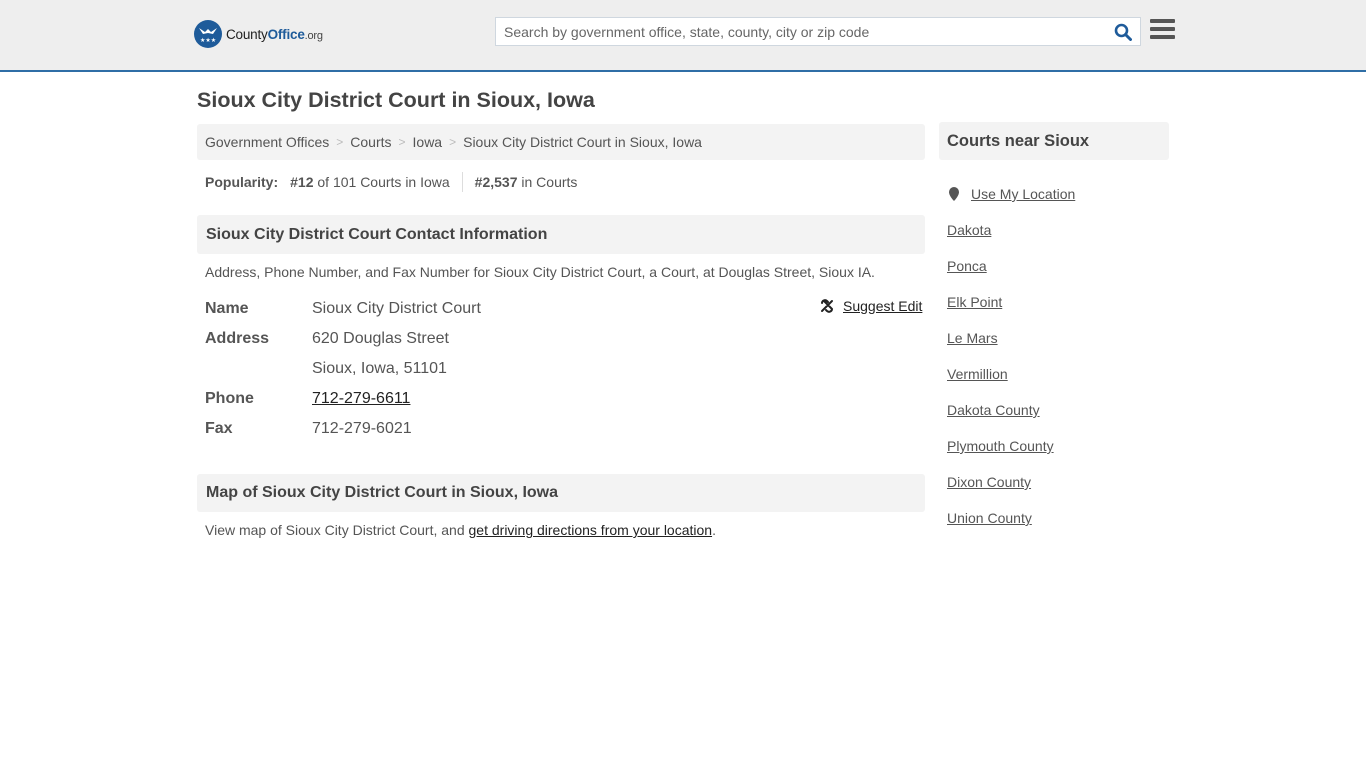 This screenshot has width=1366, height=768. Describe the element at coordinates (1162, 30) in the screenshot. I see `hamburger-menu-icon` at that location.